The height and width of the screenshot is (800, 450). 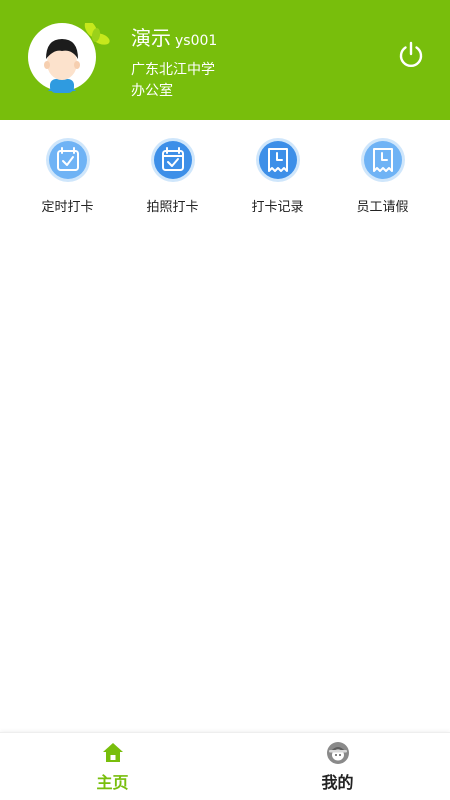 What do you see at coordinates (173, 70) in the screenshot?
I see `user-school: 广东北江中学` at bounding box center [173, 70].